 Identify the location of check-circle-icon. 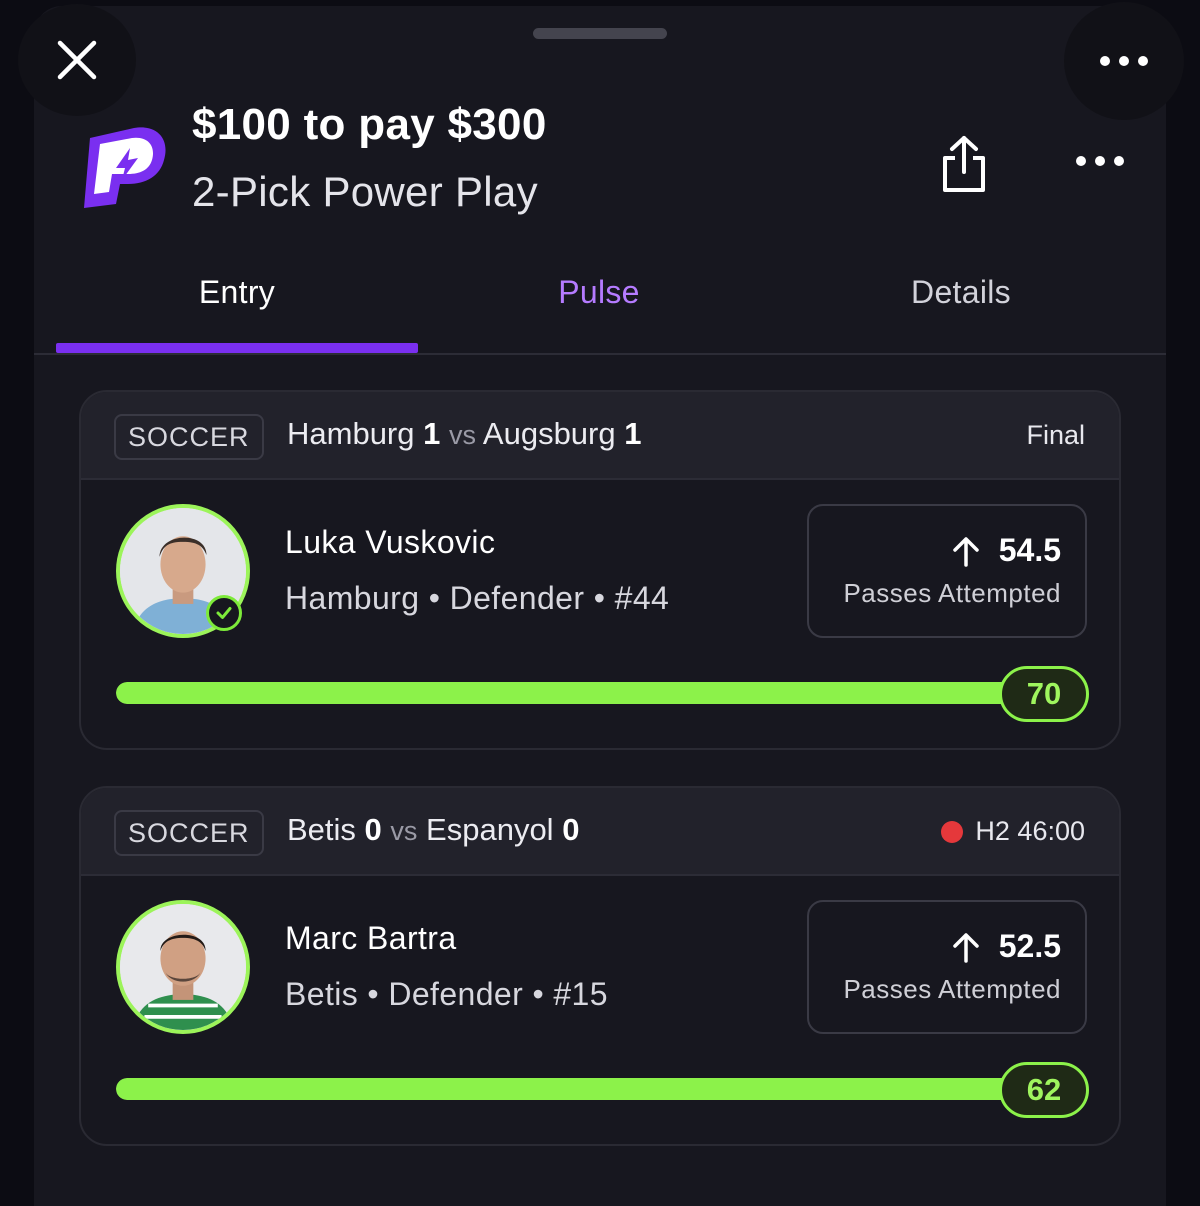
(224, 613).